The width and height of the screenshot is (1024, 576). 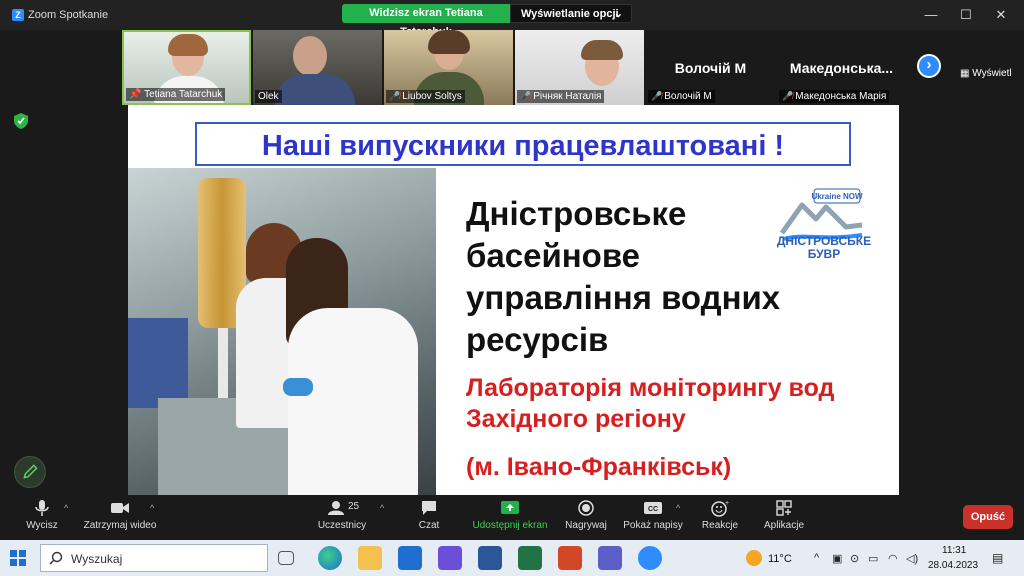 What do you see at coordinates (653, 525) in the screenshot?
I see `captions-label: Pokaż napisy` at bounding box center [653, 525].